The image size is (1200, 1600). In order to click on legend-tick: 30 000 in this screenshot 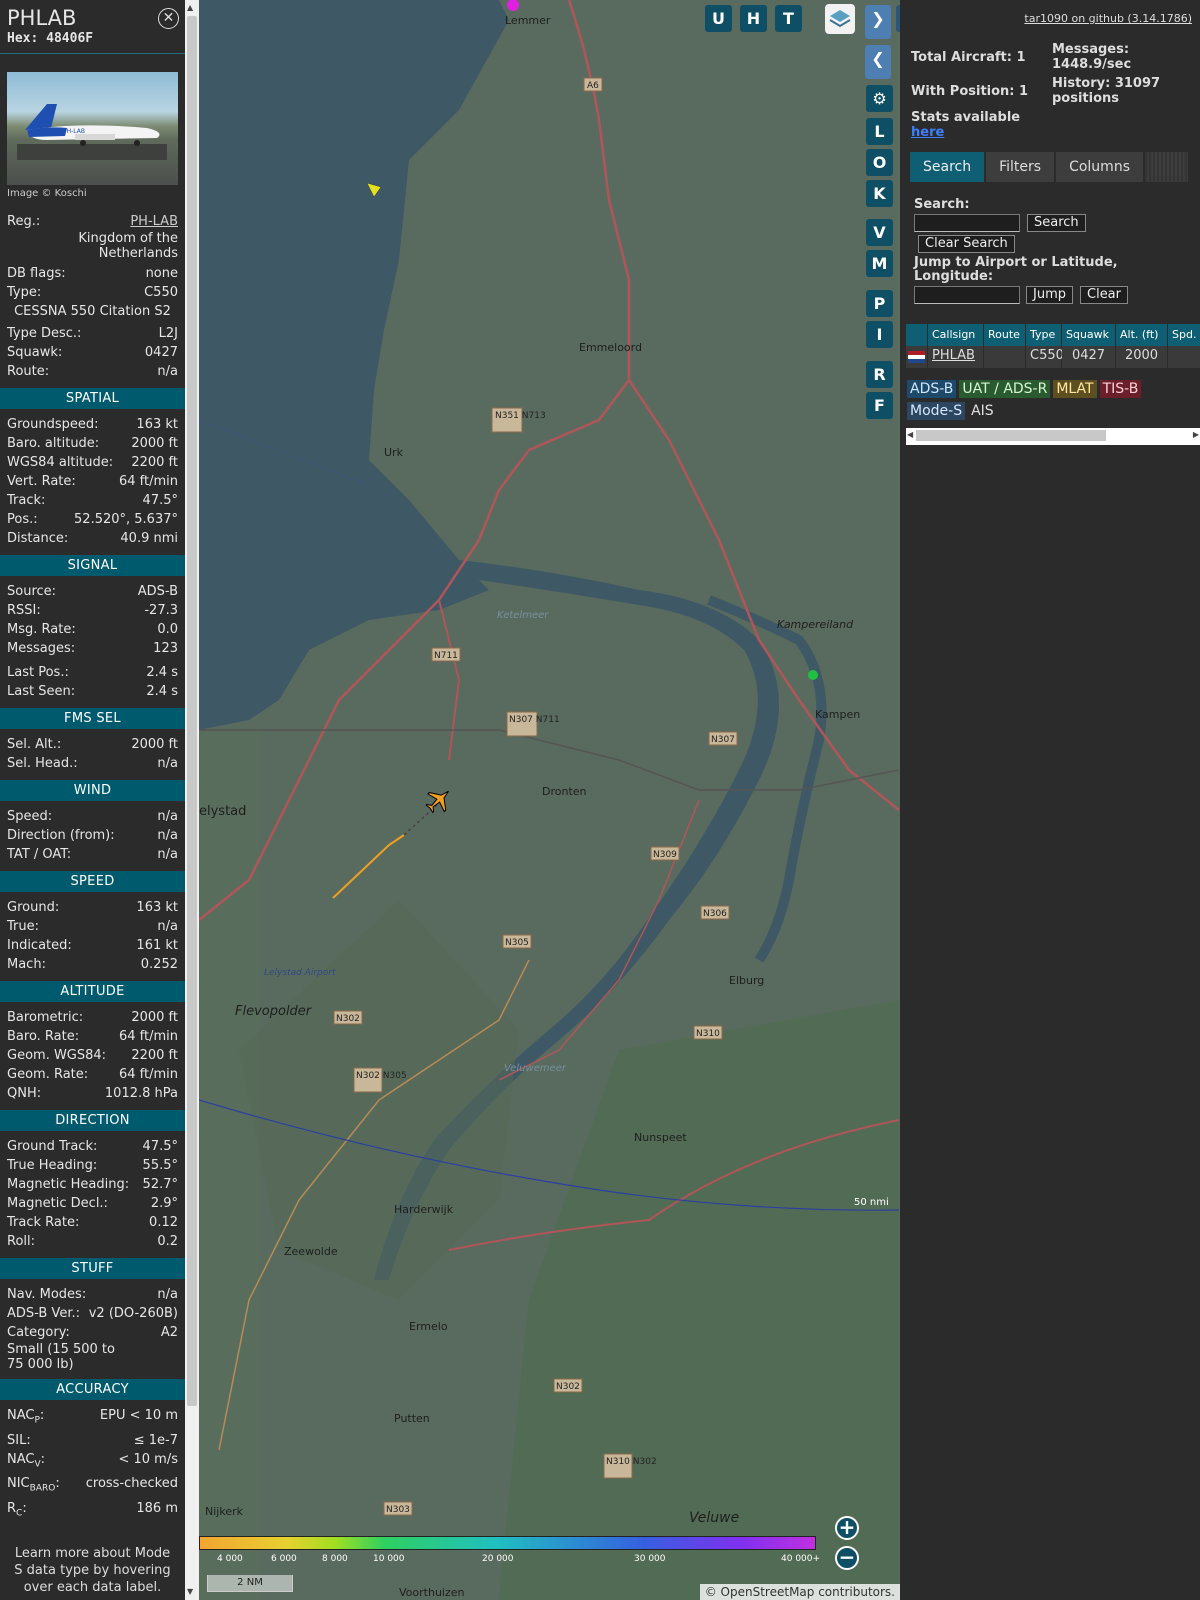, I will do `click(650, 1559)`.